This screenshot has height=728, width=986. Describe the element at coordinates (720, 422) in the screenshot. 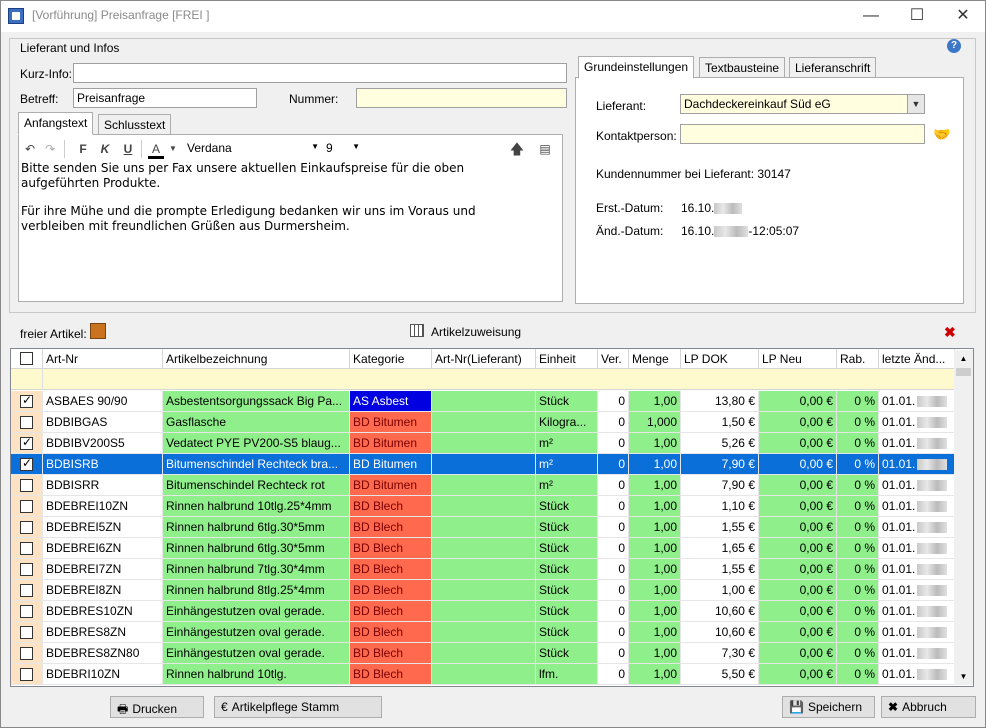

I see `cell-lpdok: 1,50 €` at that location.